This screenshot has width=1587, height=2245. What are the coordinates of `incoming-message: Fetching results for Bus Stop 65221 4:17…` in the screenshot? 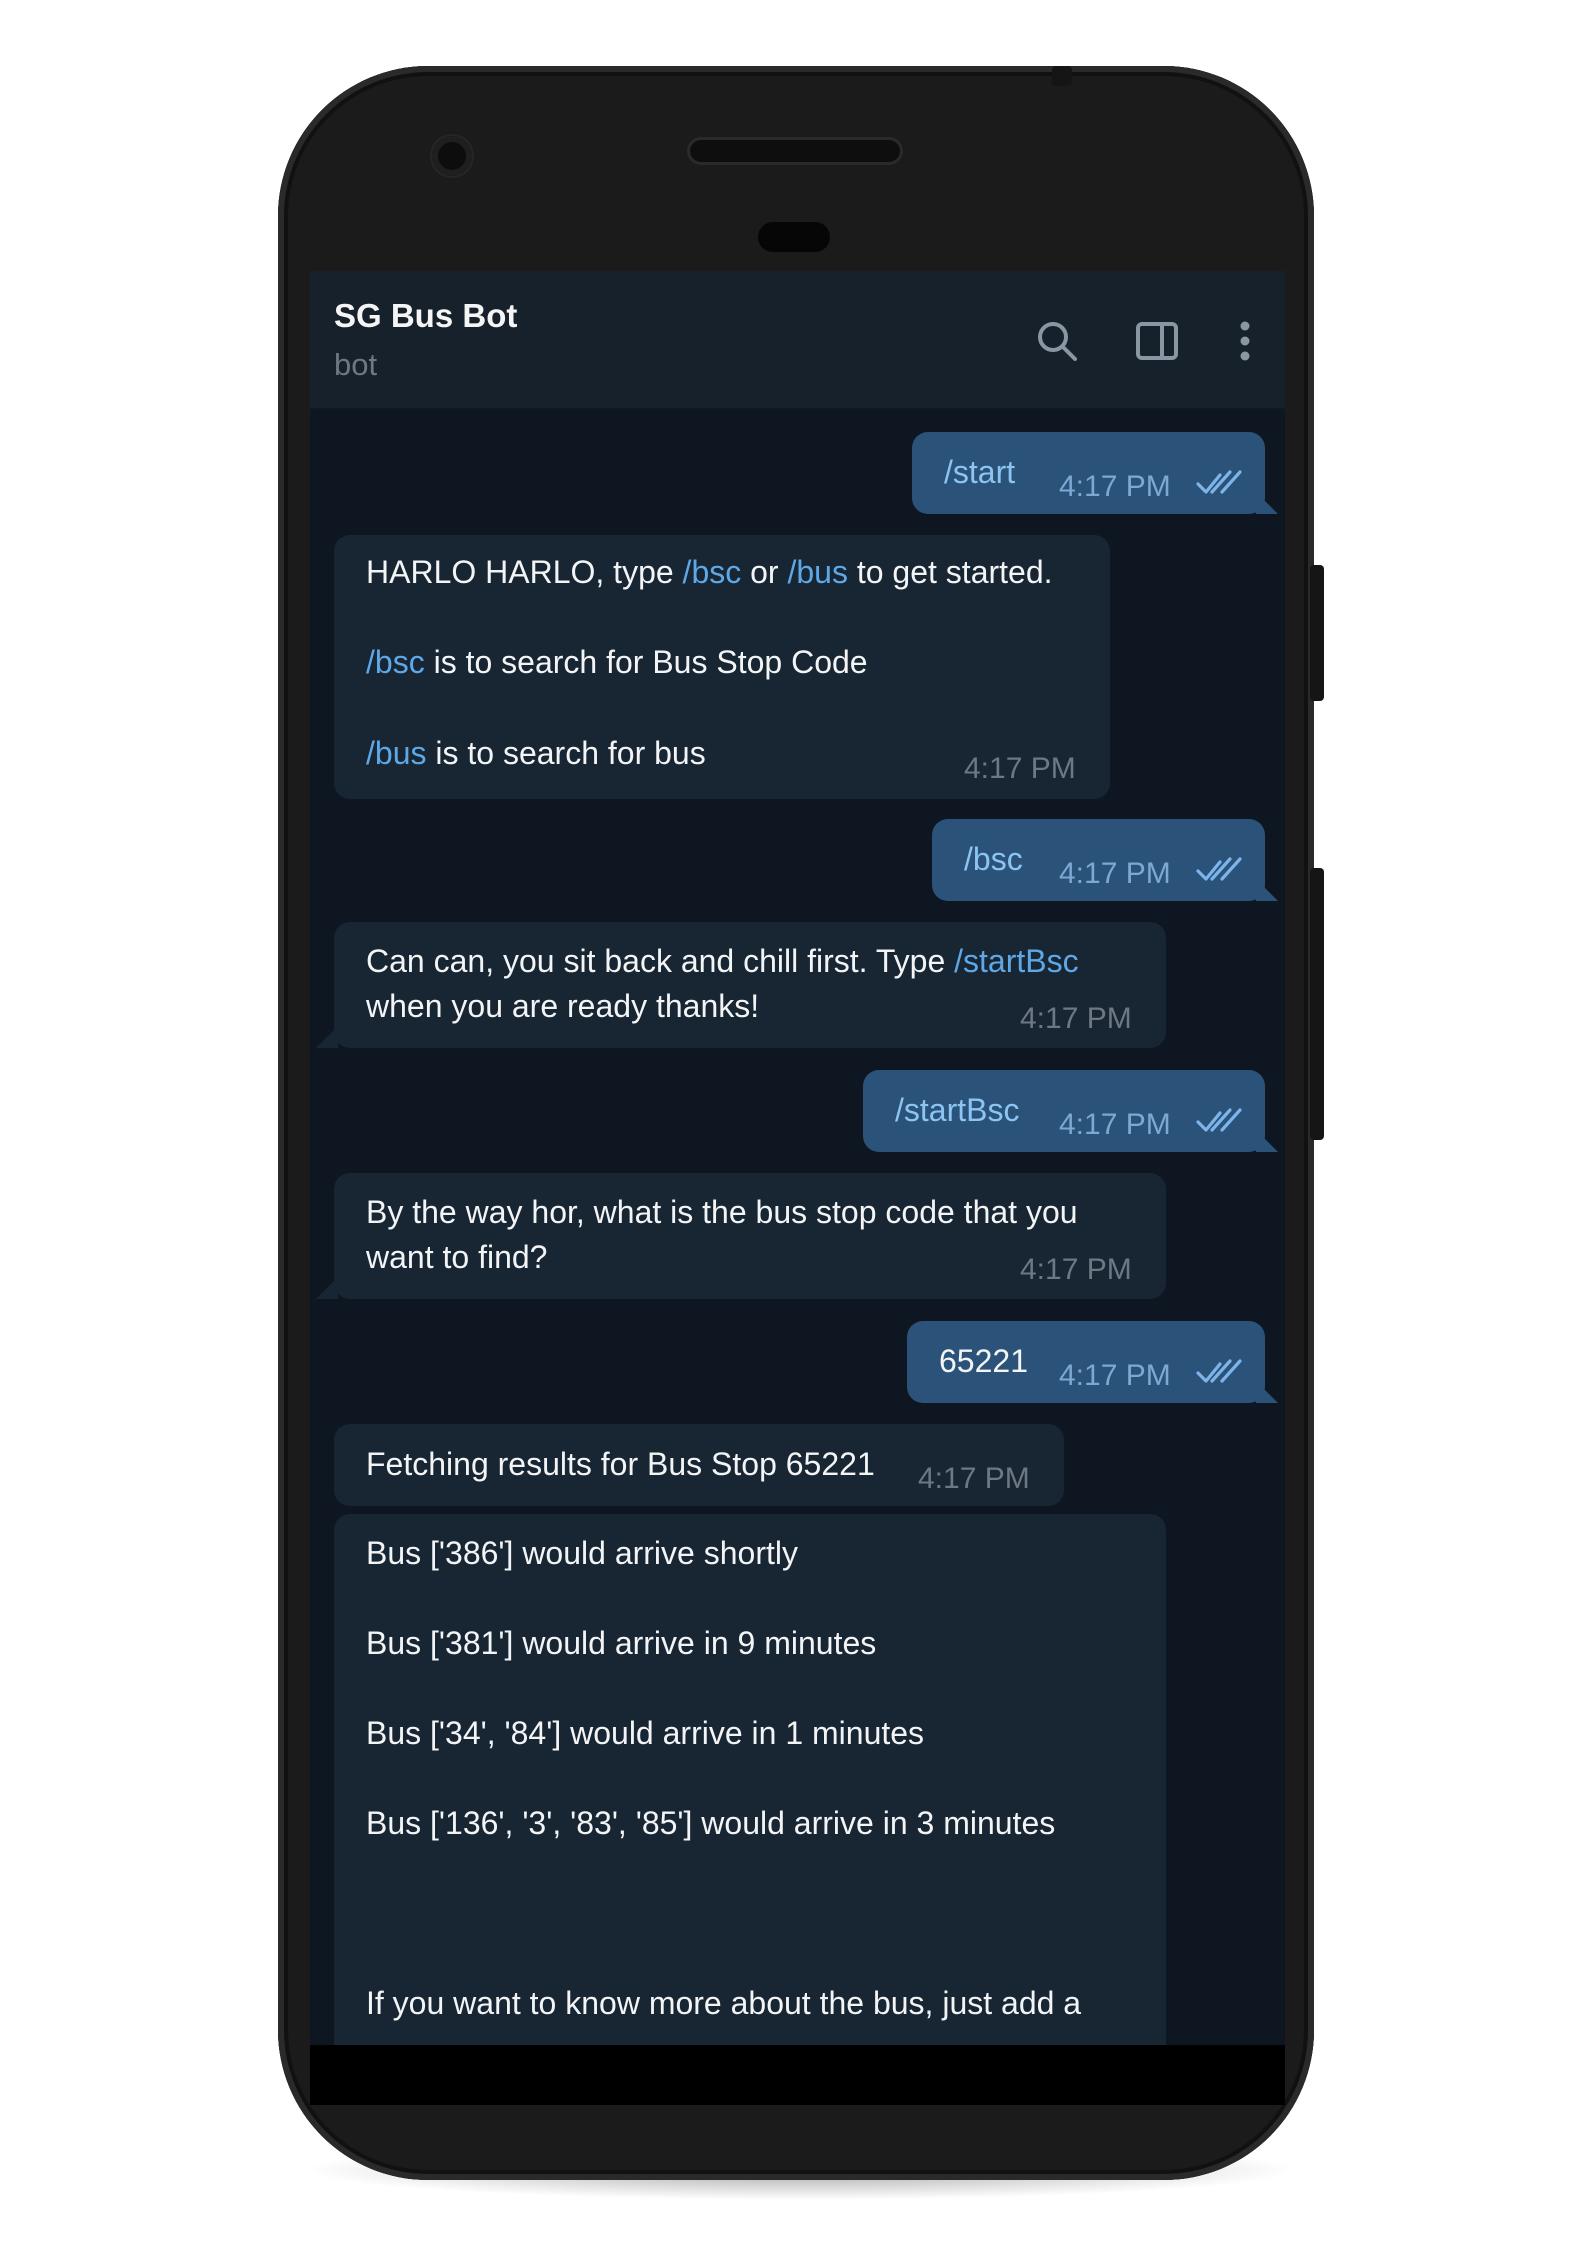 It's located at (699, 1465).